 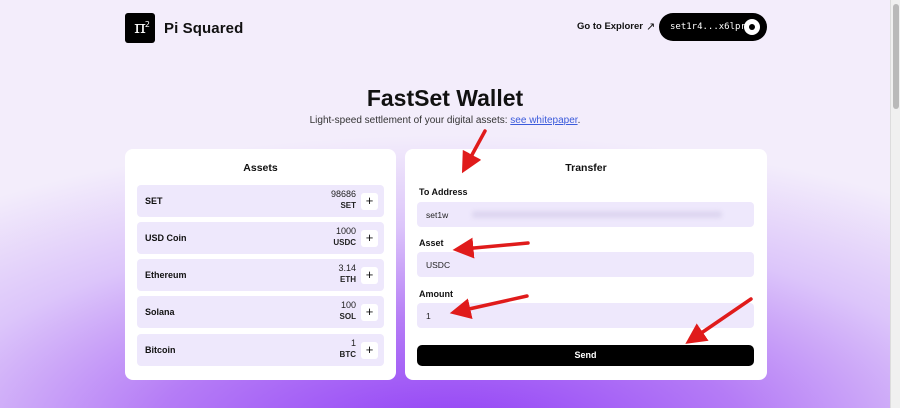 What do you see at coordinates (443, 192) in the screenshot?
I see `to-address-label: To Address` at bounding box center [443, 192].